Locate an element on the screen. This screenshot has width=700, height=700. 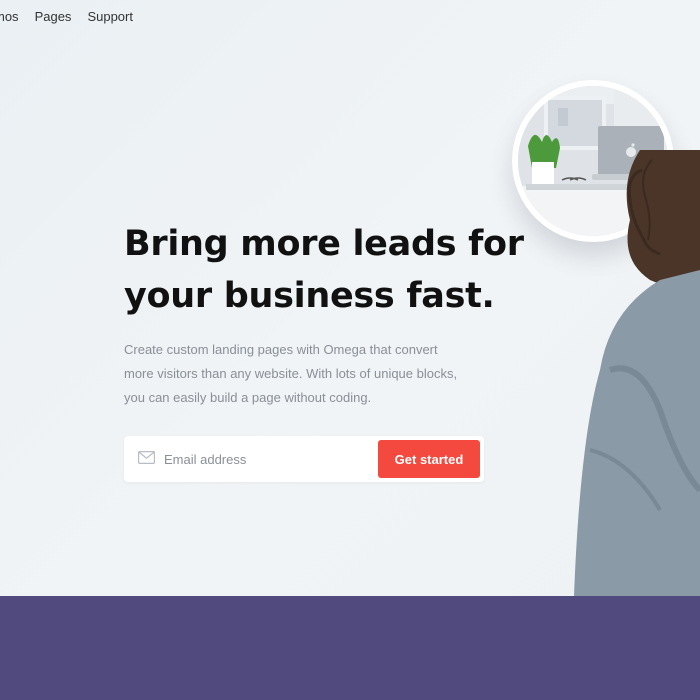
nav-item-support: Support is located at coordinates (110, 16).